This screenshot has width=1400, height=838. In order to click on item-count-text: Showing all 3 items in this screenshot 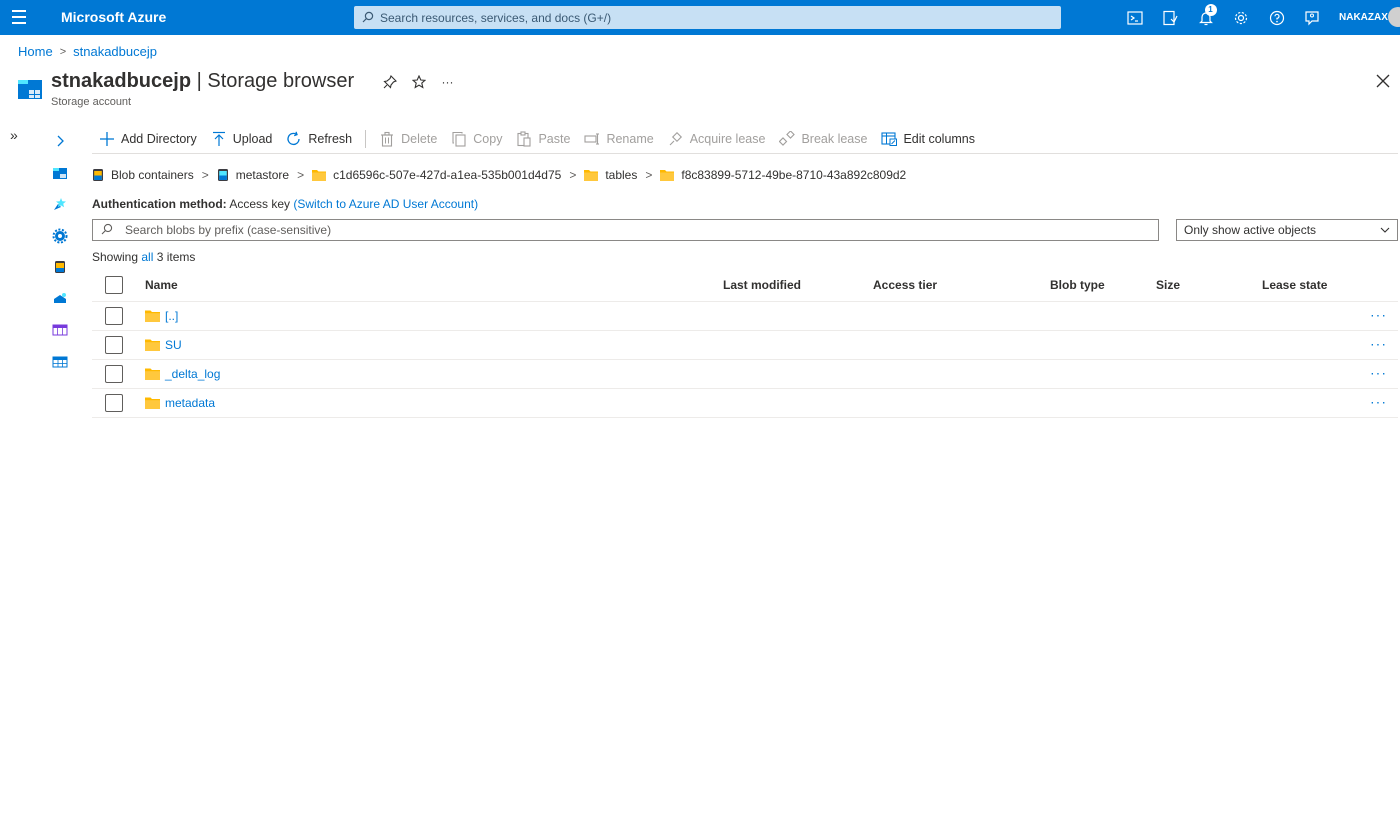, I will do `click(143, 257)`.